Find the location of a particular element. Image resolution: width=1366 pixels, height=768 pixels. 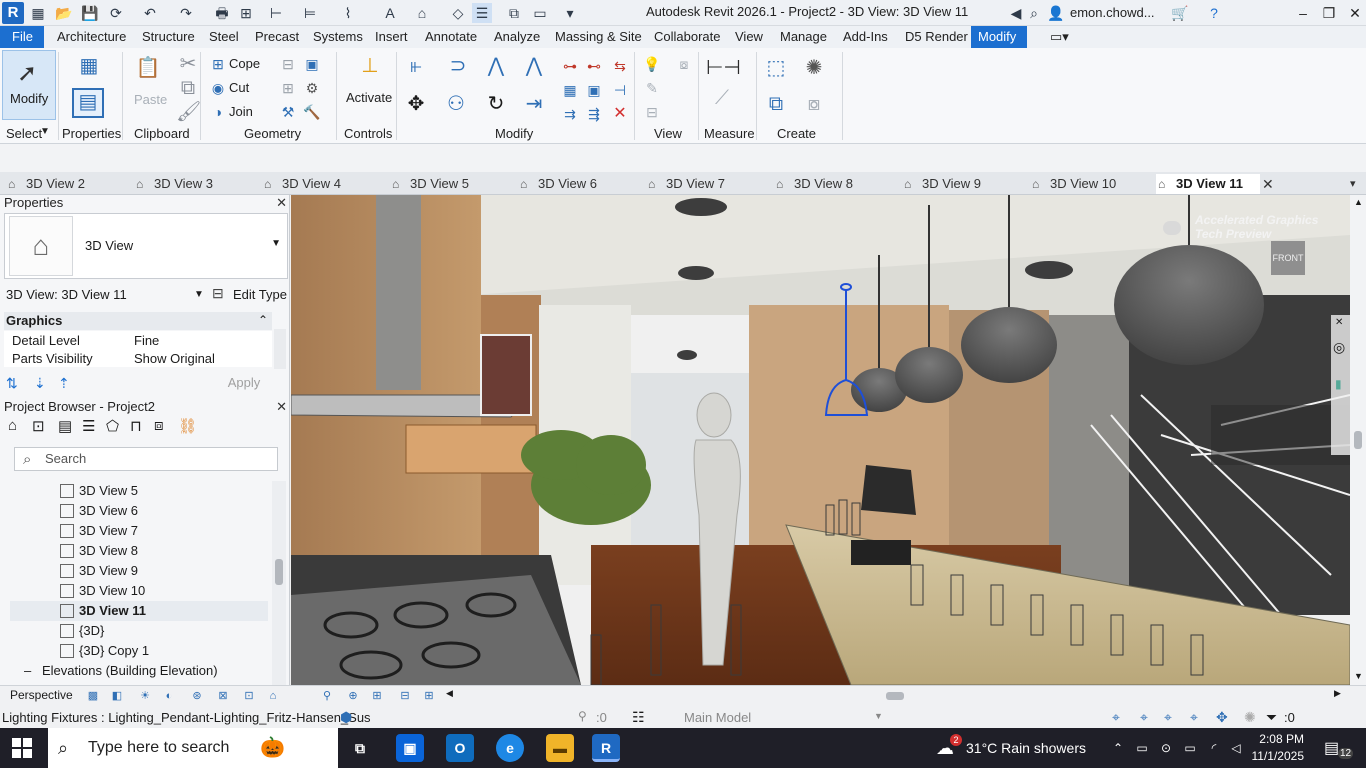

save-icon: 💾 is located at coordinates (90, 13).